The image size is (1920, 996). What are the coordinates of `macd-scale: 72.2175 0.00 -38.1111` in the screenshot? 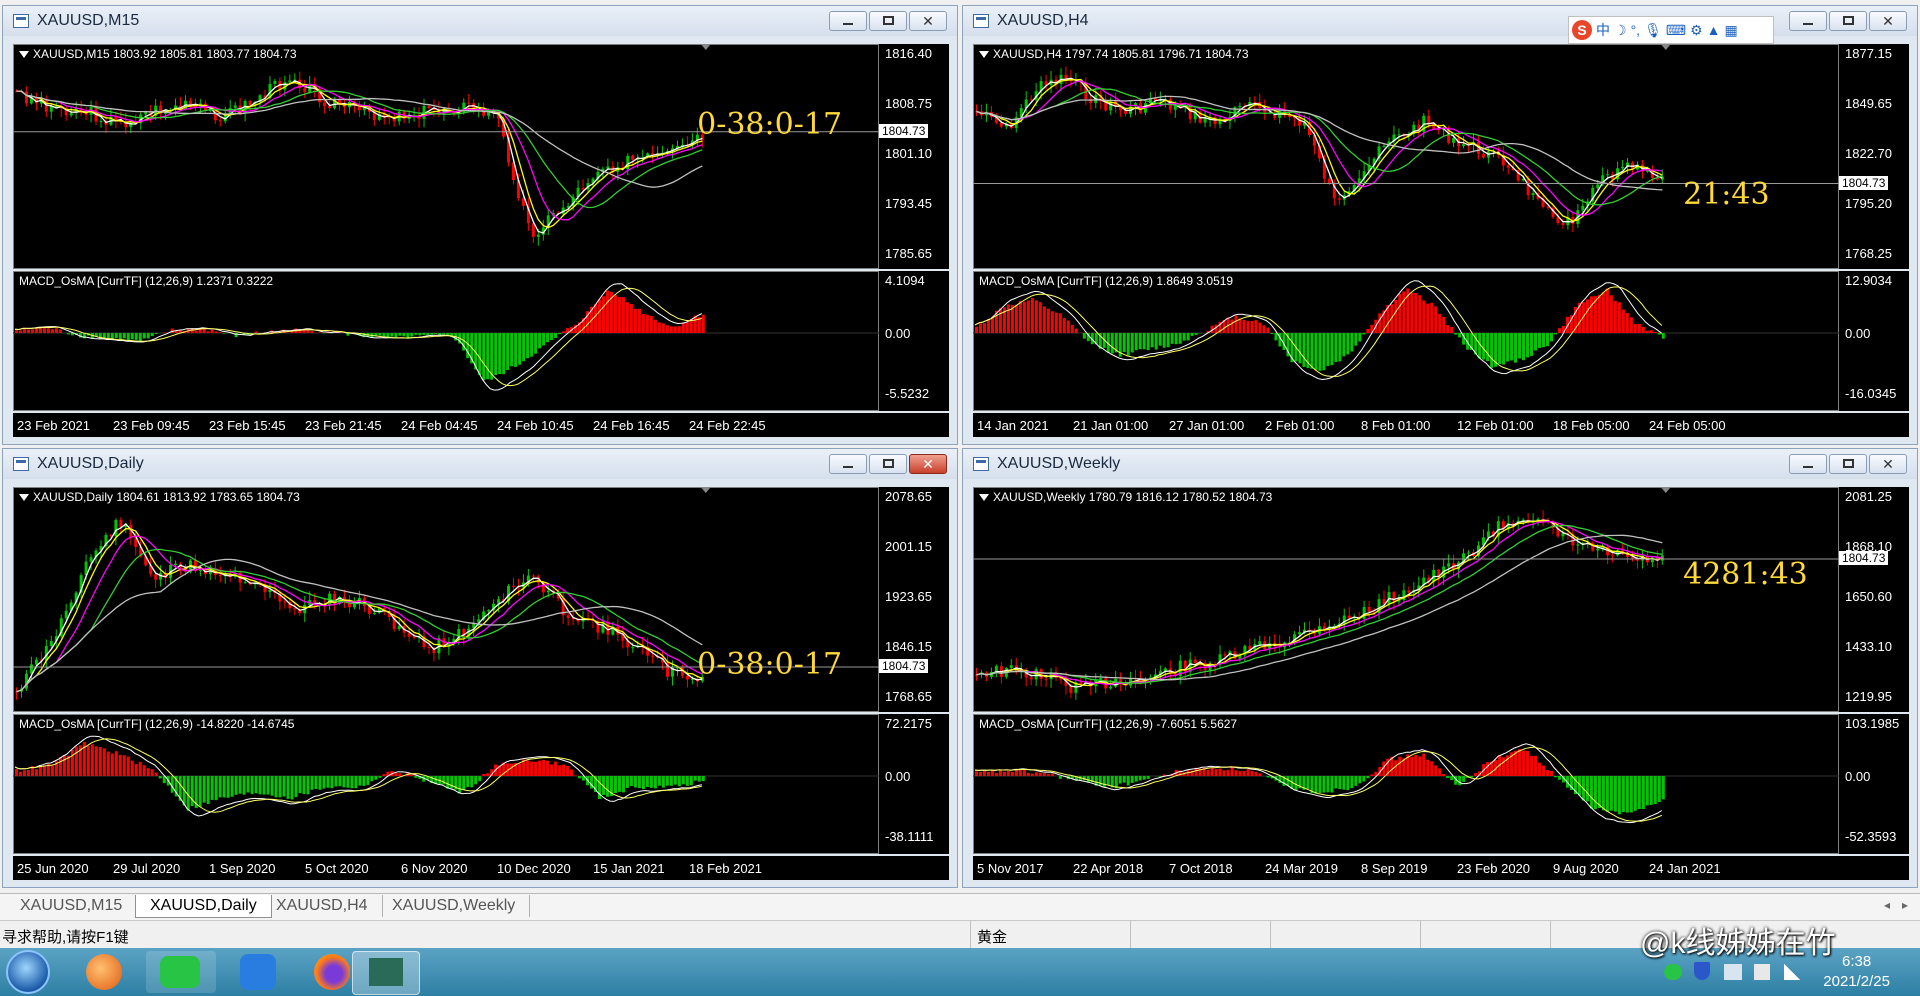 It's located at (914, 784).